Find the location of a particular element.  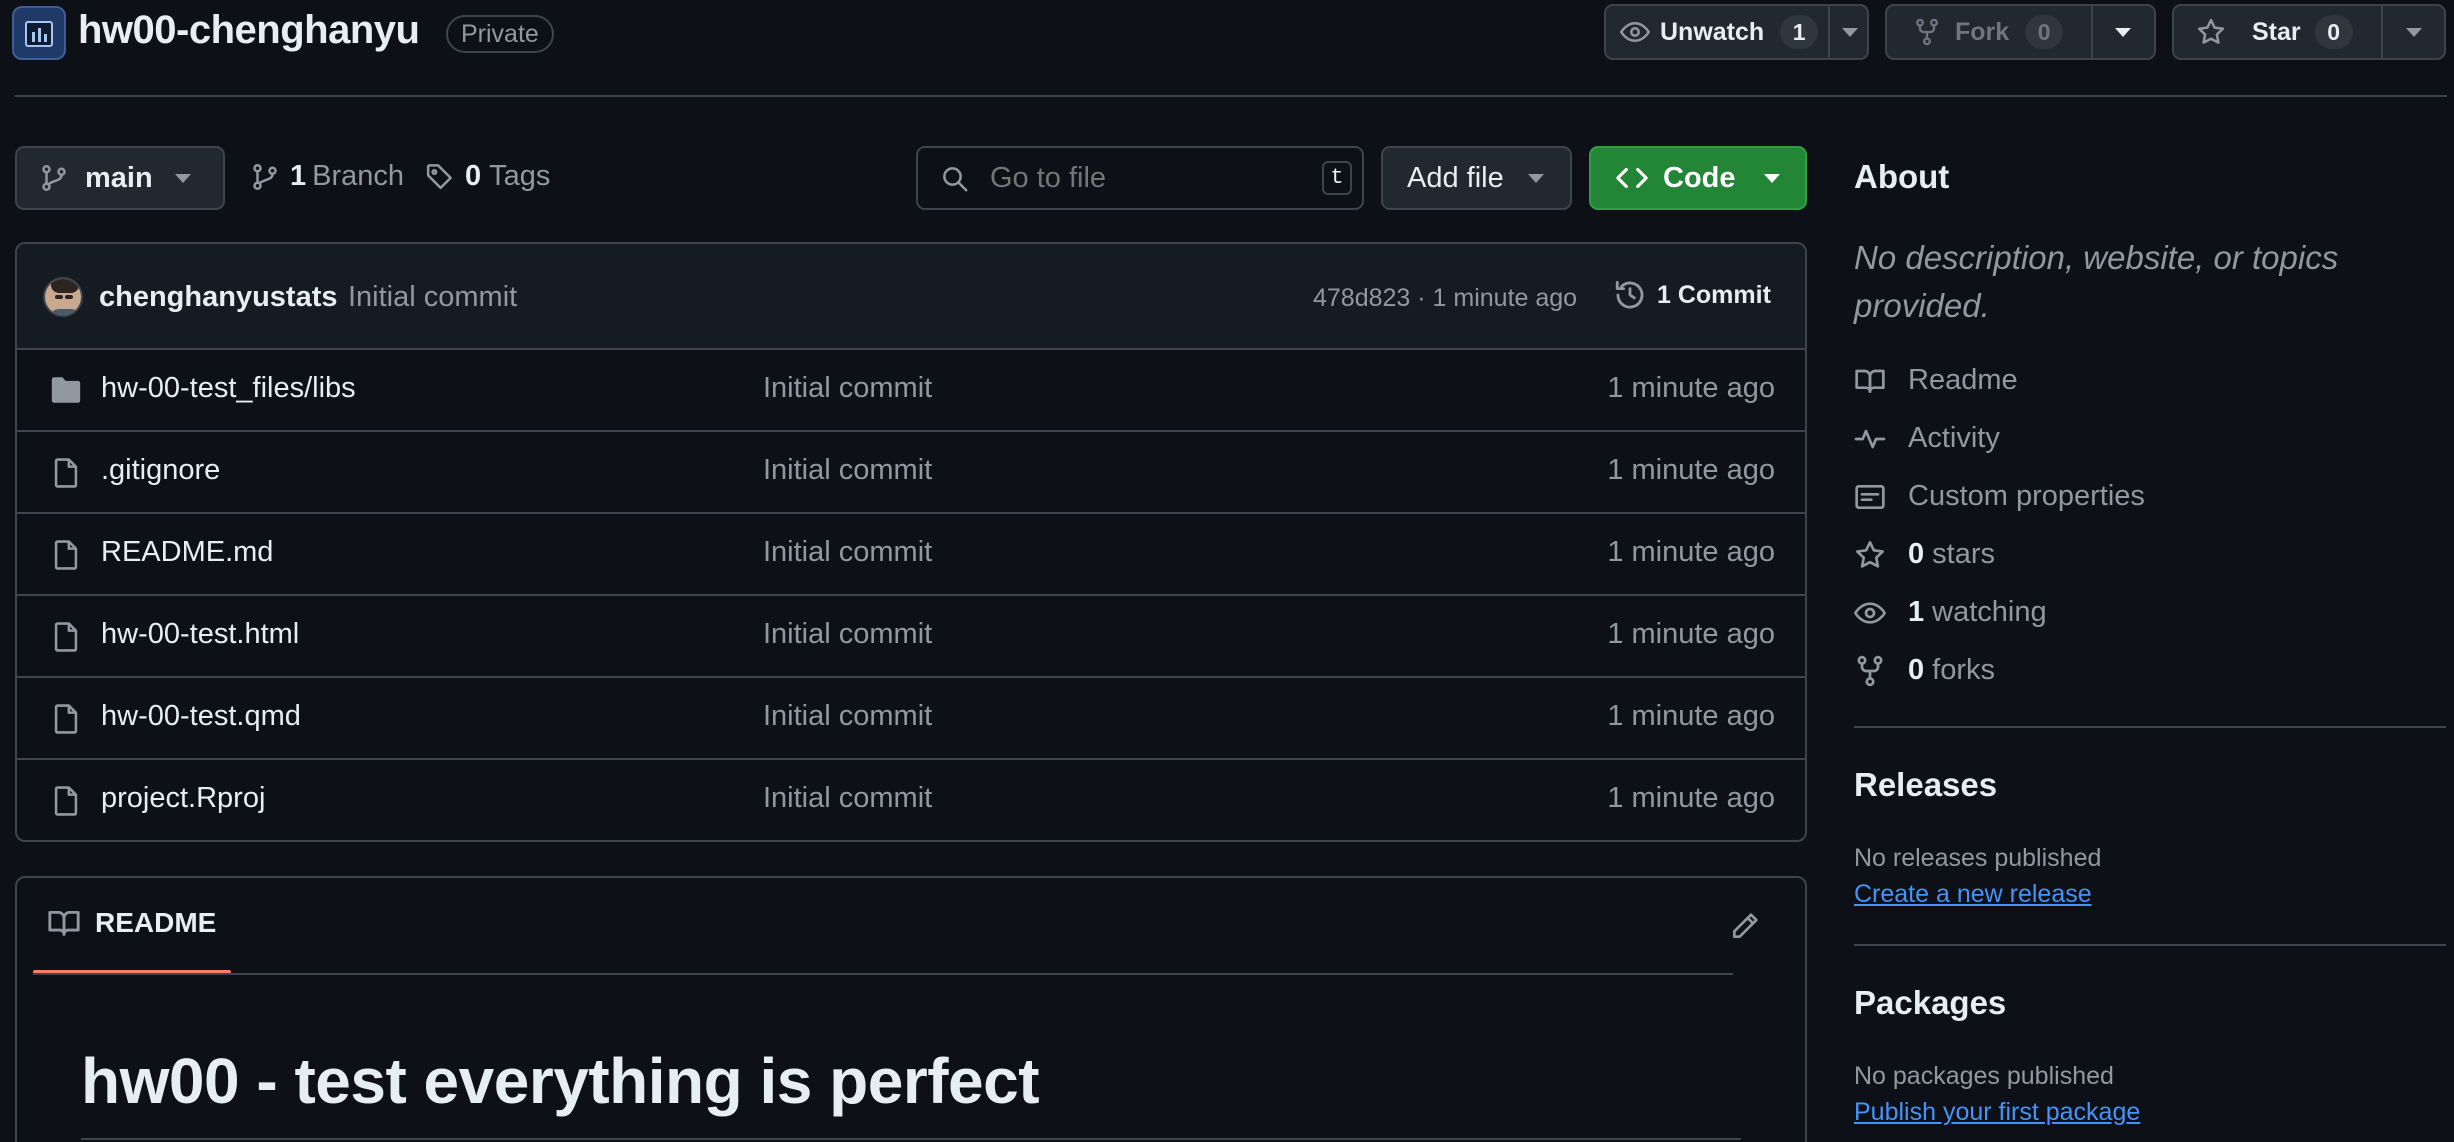

go-to-file-search: t is located at coordinates (1140, 178).